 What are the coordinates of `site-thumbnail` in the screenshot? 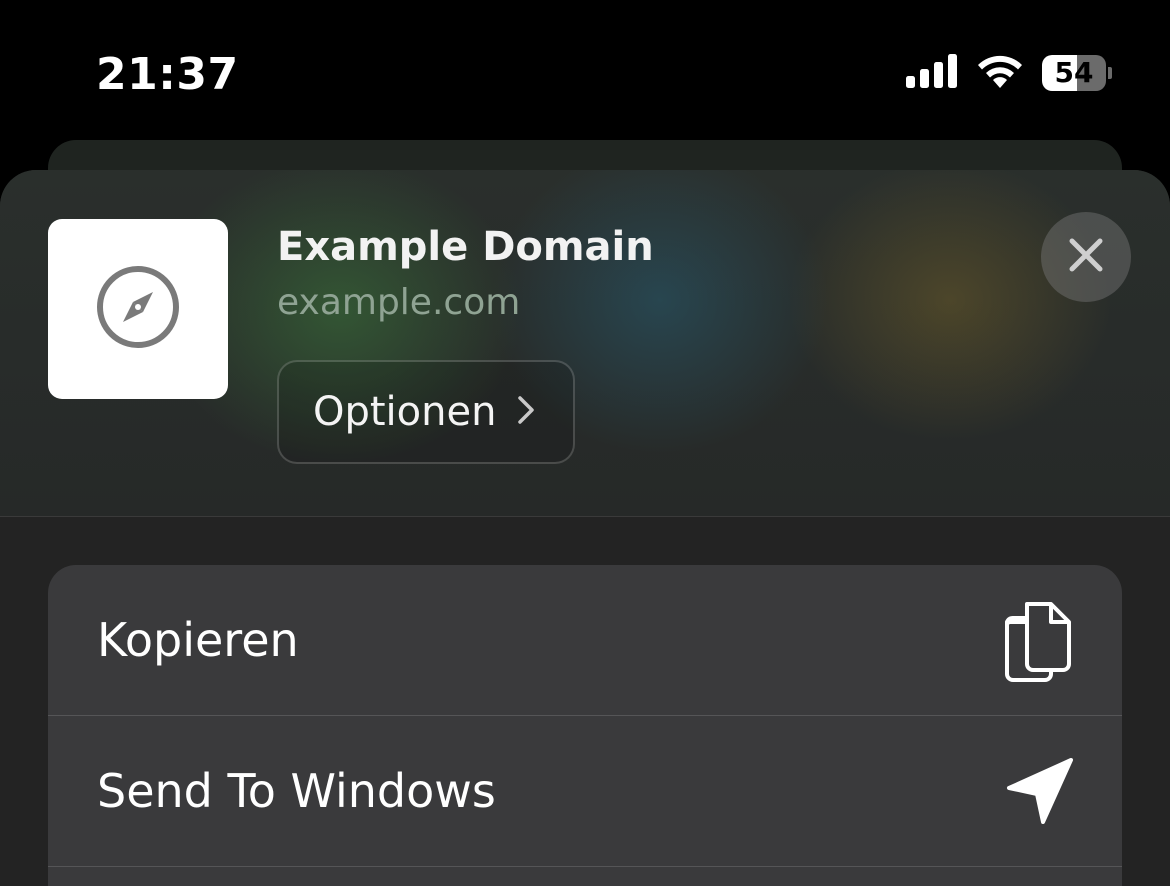 It's located at (138, 309).